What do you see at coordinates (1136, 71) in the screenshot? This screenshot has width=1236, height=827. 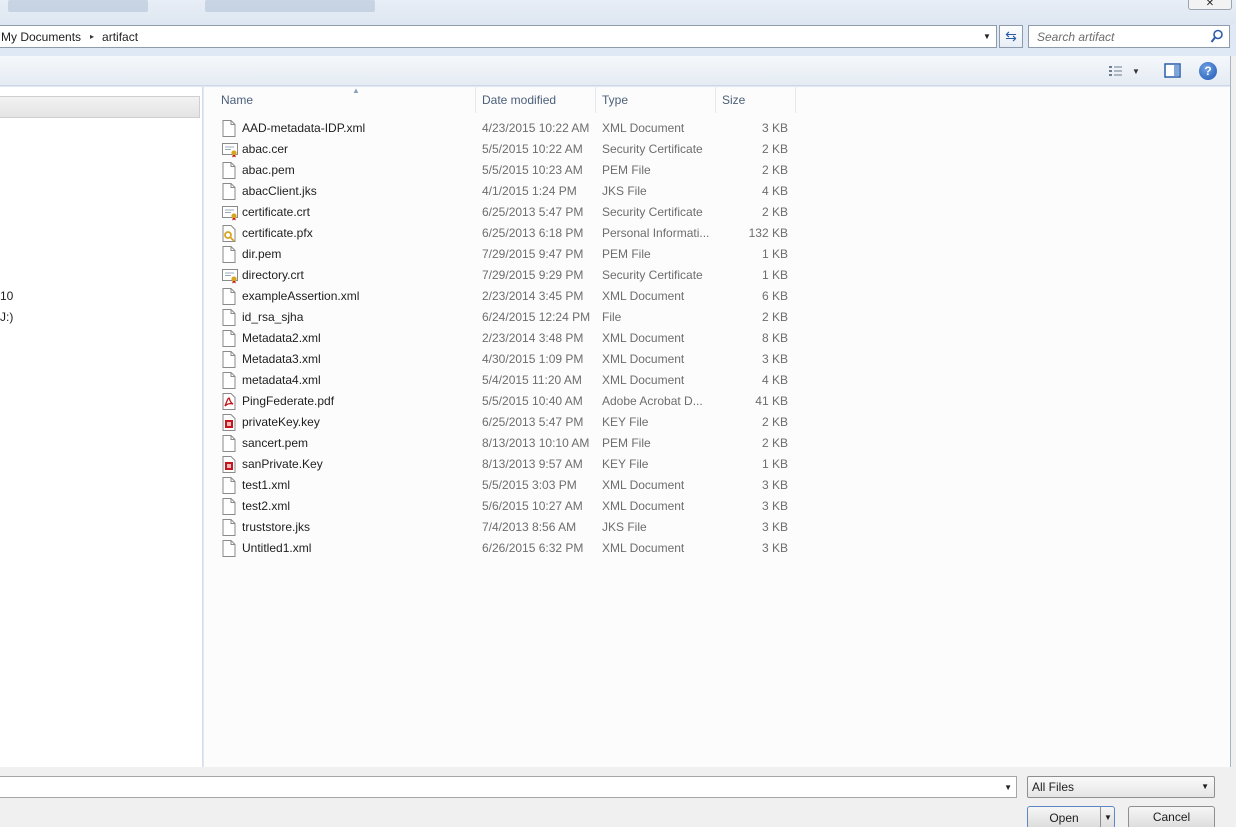 I see `chevron-down-icon: ▼` at bounding box center [1136, 71].